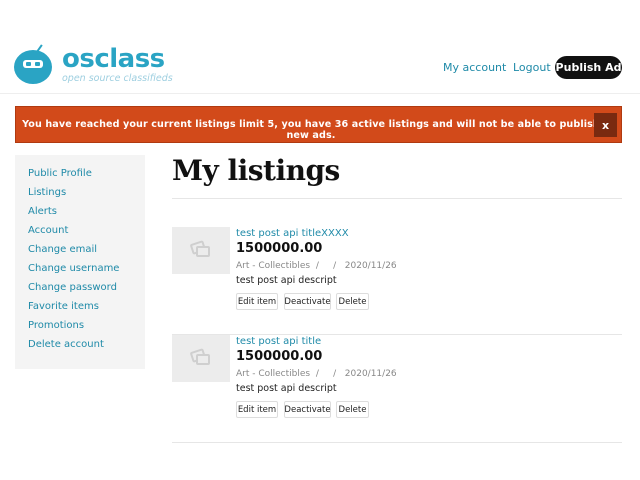 The image size is (640, 480). What do you see at coordinates (113, 59) in the screenshot?
I see `logo-wordmark: osclass` at bounding box center [113, 59].